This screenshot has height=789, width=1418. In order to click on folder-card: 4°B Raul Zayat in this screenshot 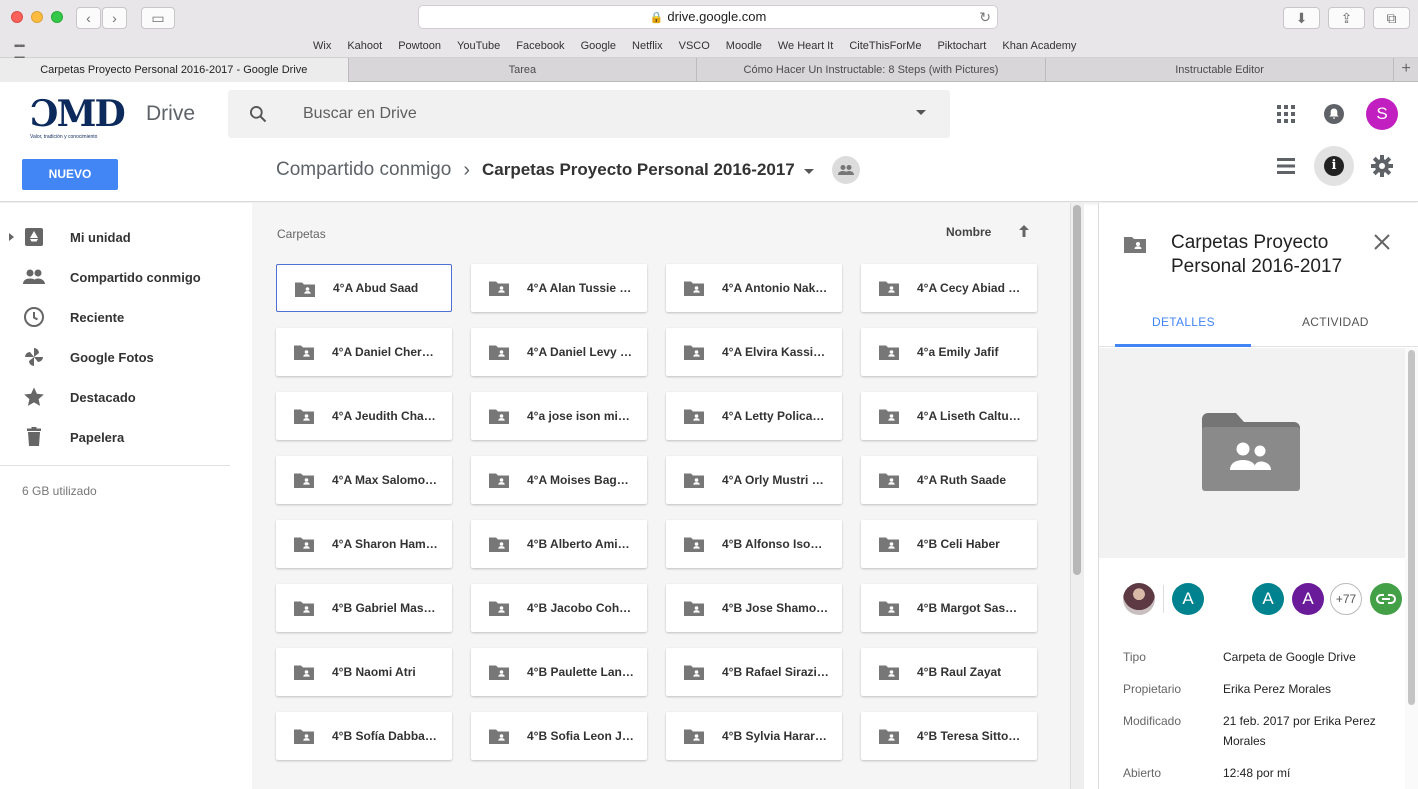, I will do `click(949, 672)`.